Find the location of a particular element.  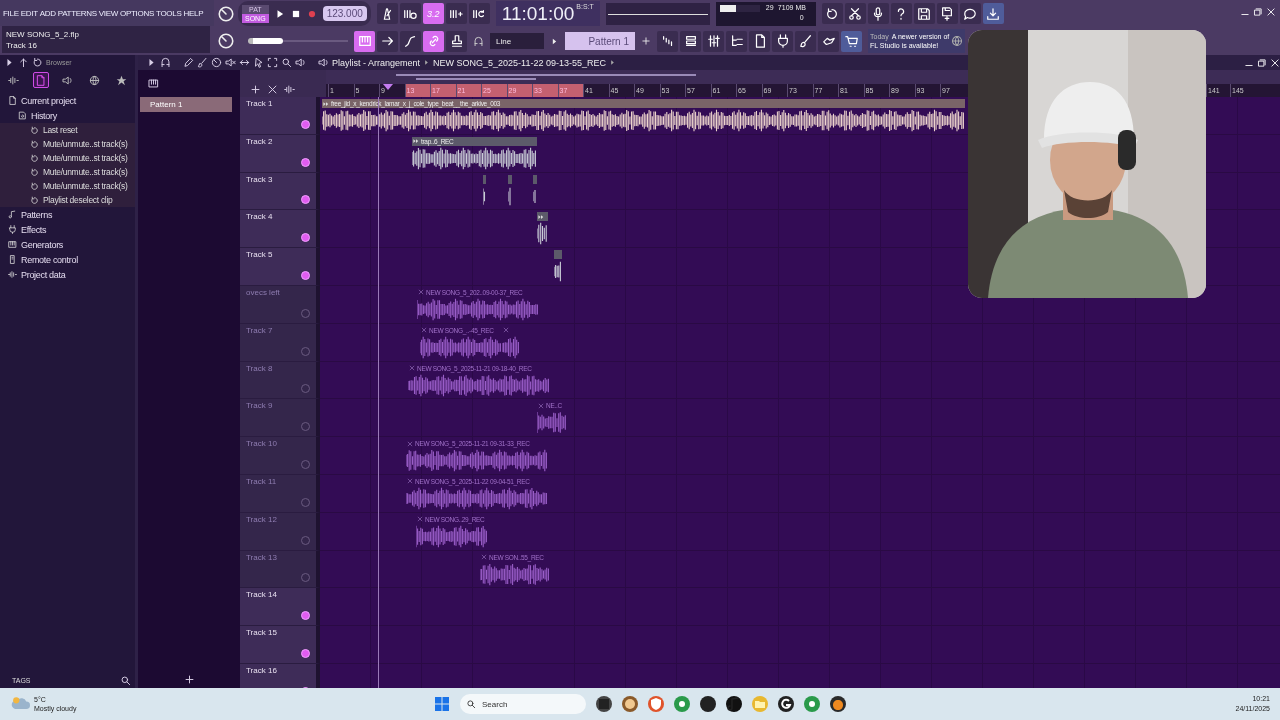

pattern-selector: Pattern 1 is located at coordinates (600, 41).